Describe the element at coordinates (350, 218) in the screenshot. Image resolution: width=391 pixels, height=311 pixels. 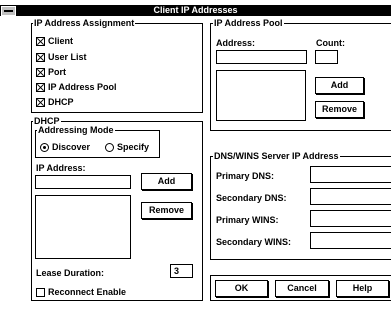
I see `primary-wins-input` at that location.